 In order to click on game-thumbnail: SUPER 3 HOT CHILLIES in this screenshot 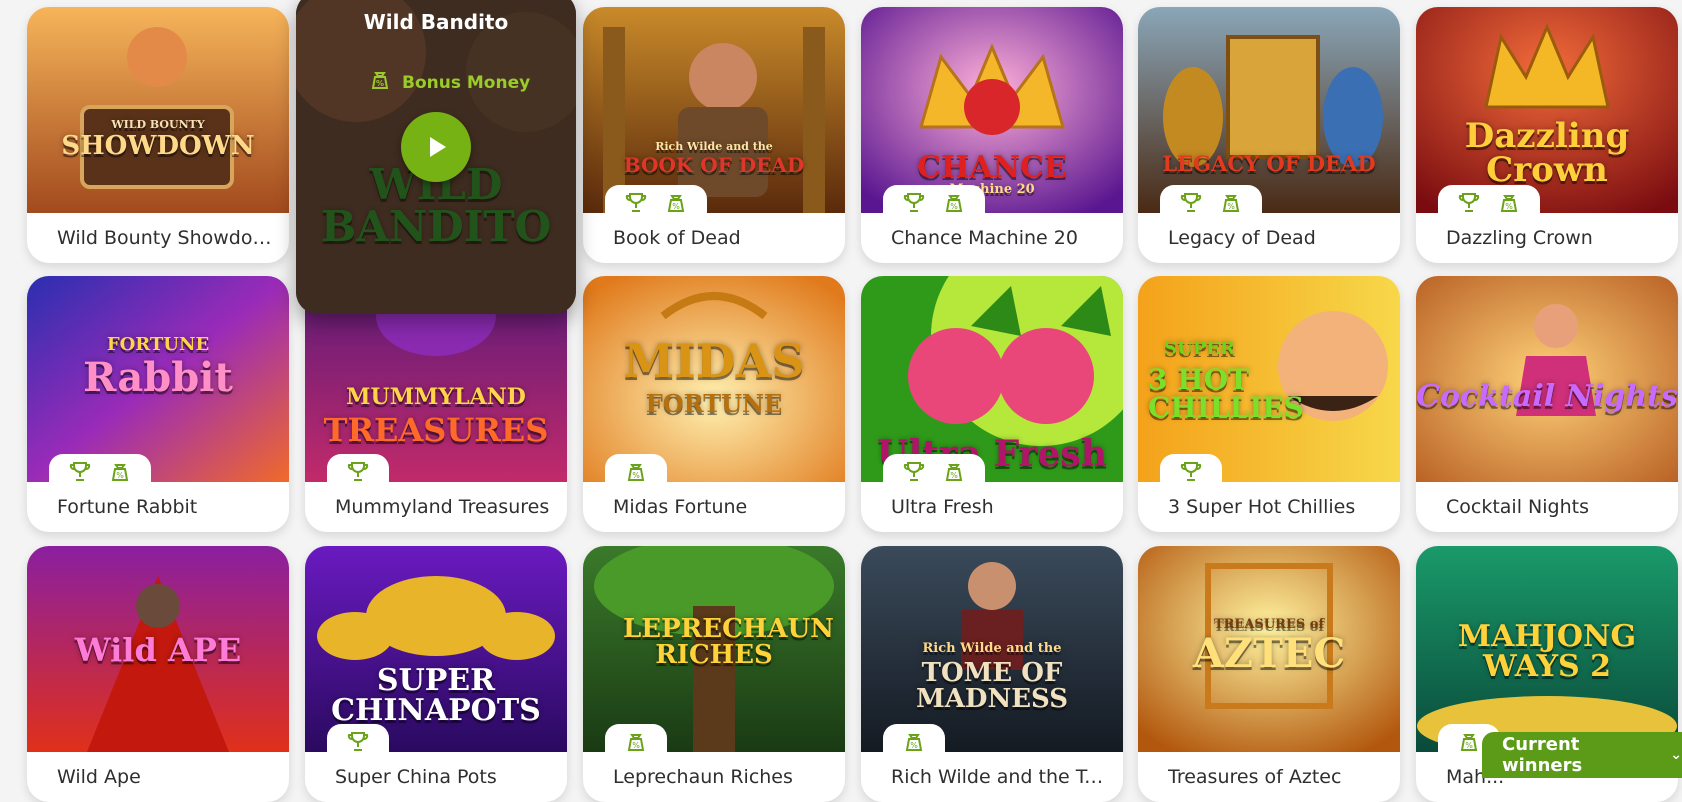, I will do `click(1269, 379)`.